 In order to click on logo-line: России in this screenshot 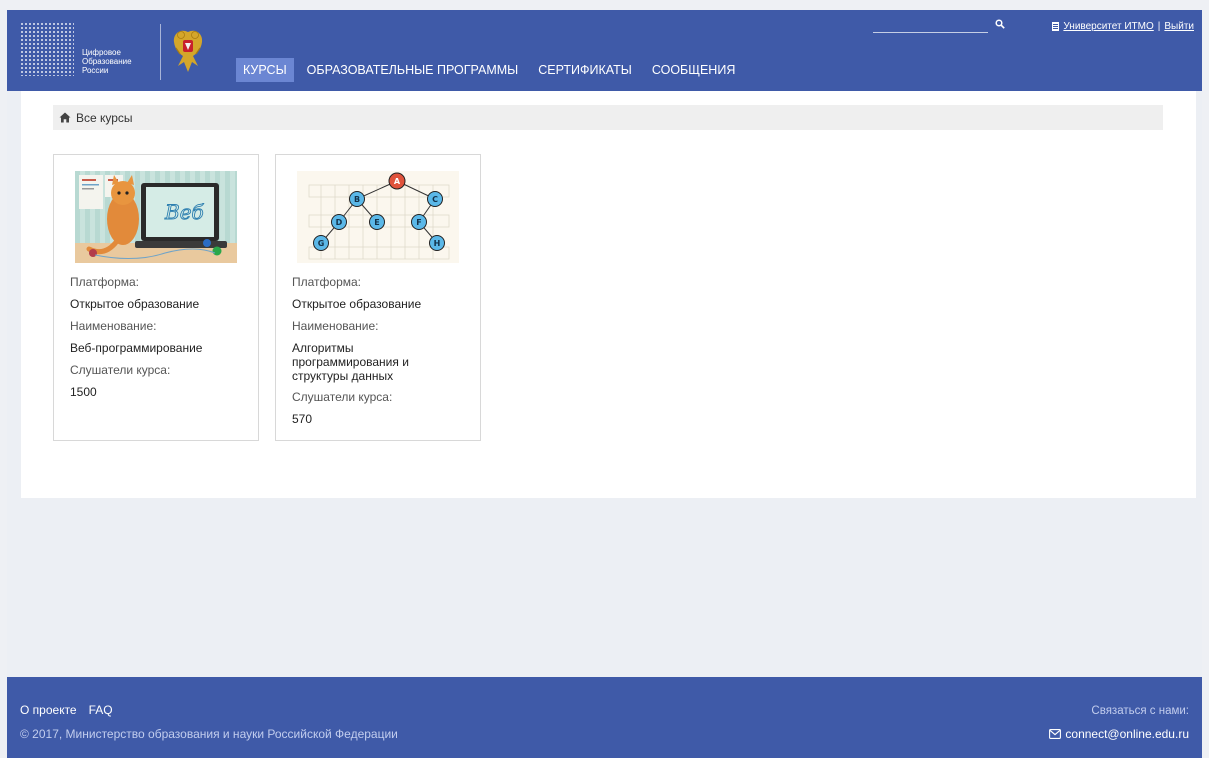, I will do `click(95, 70)`.